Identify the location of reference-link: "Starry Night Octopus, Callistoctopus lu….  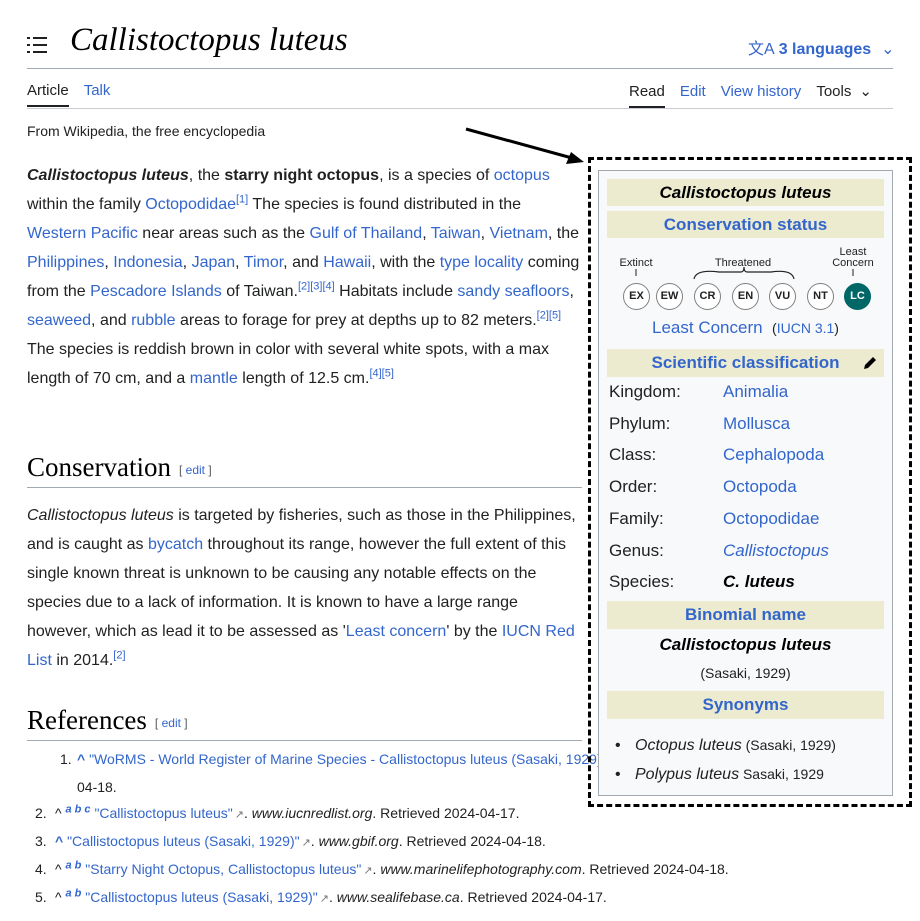
(223, 869).